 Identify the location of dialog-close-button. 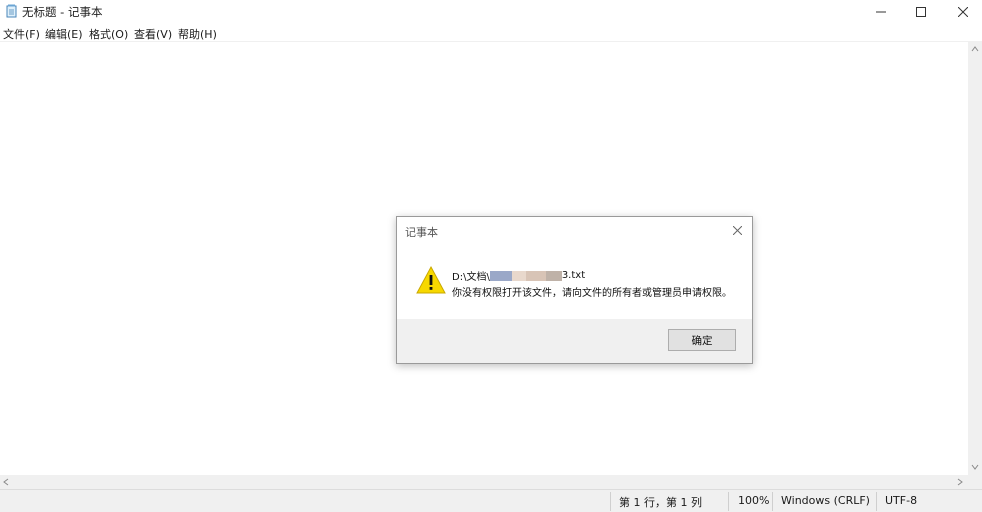
(737, 230).